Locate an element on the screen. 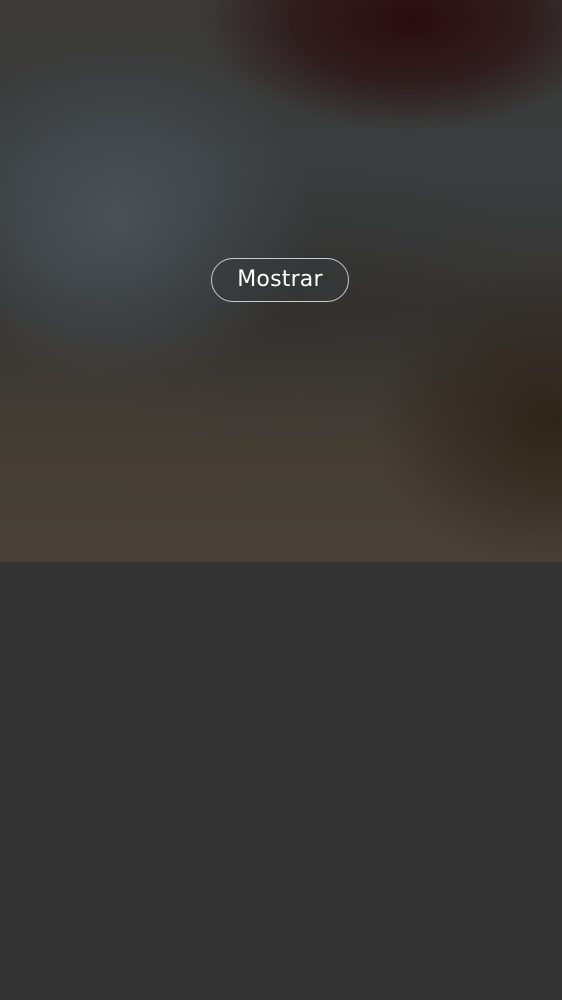  show-media-button: Mostrar is located at coordinates (280, 280).